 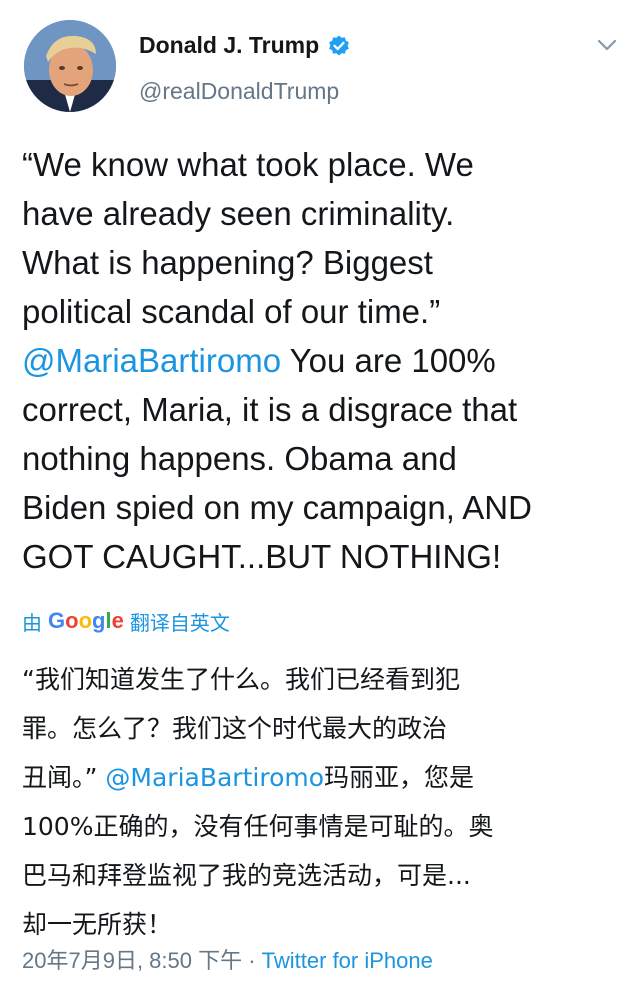 What do you see at coordinates (270, 409) in the screenshot?
I see `tweet-line: correct, Maria, it is a disgrace that` at bounding box center [270, 409].